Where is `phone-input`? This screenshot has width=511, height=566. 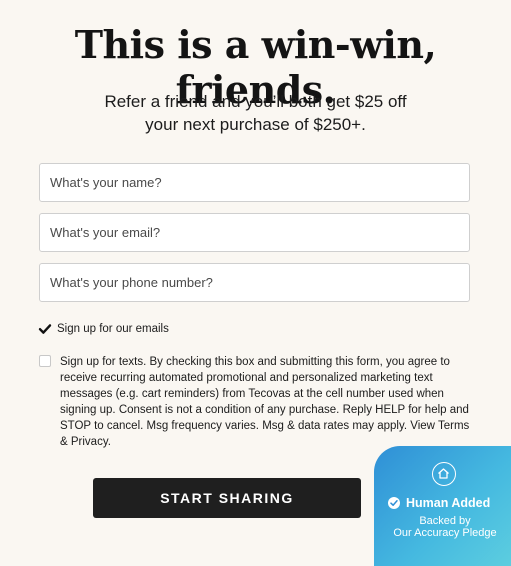
phone-input is located at coordinates (254, 282).